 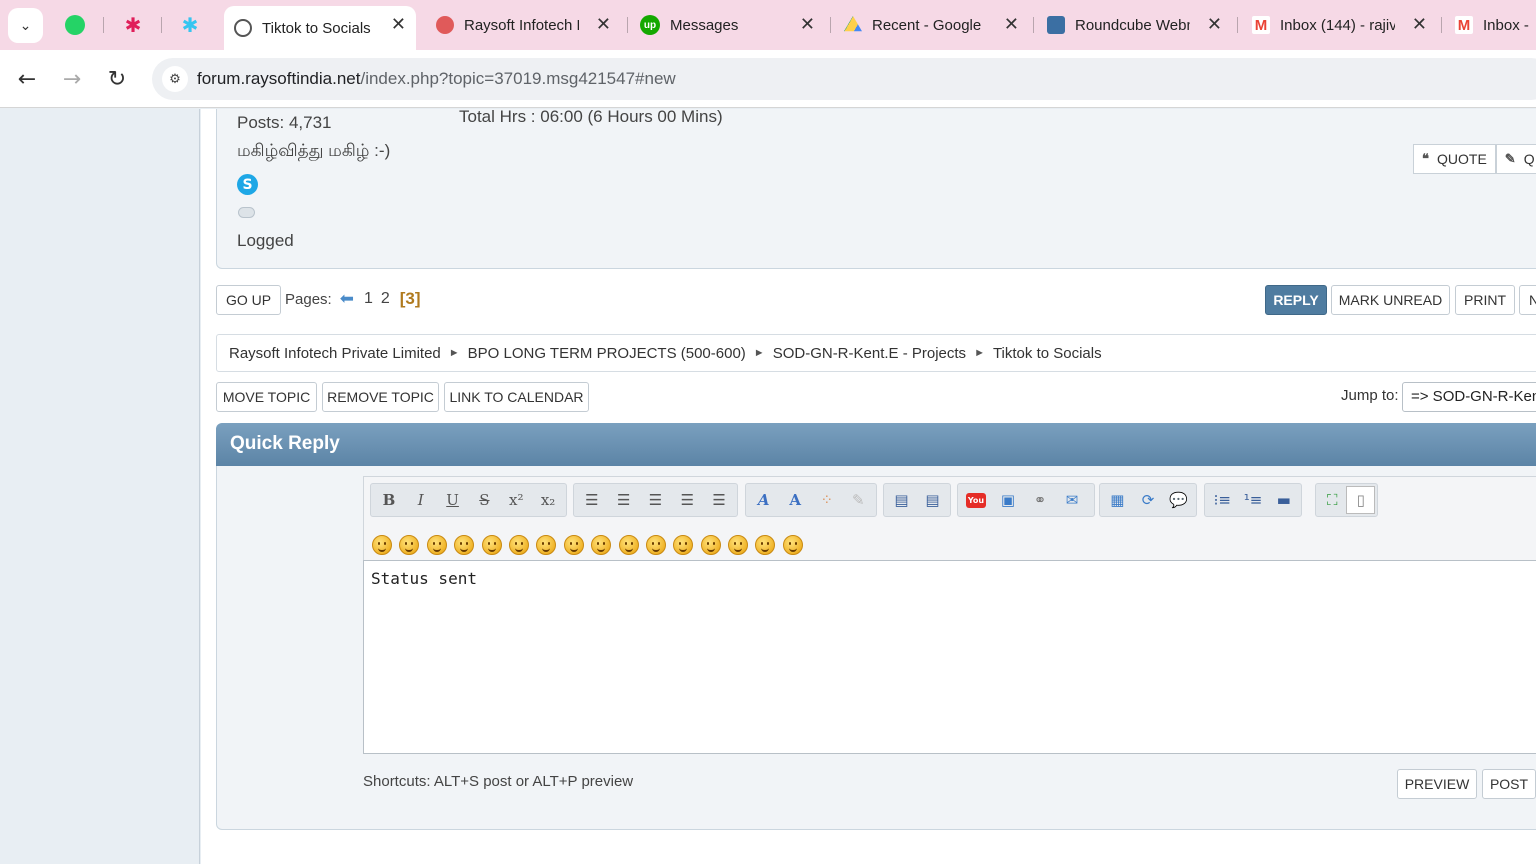 I want to click on tab-raysoft-infotech: Raysoft Infotech P ✕, so click(x=528, y=25).